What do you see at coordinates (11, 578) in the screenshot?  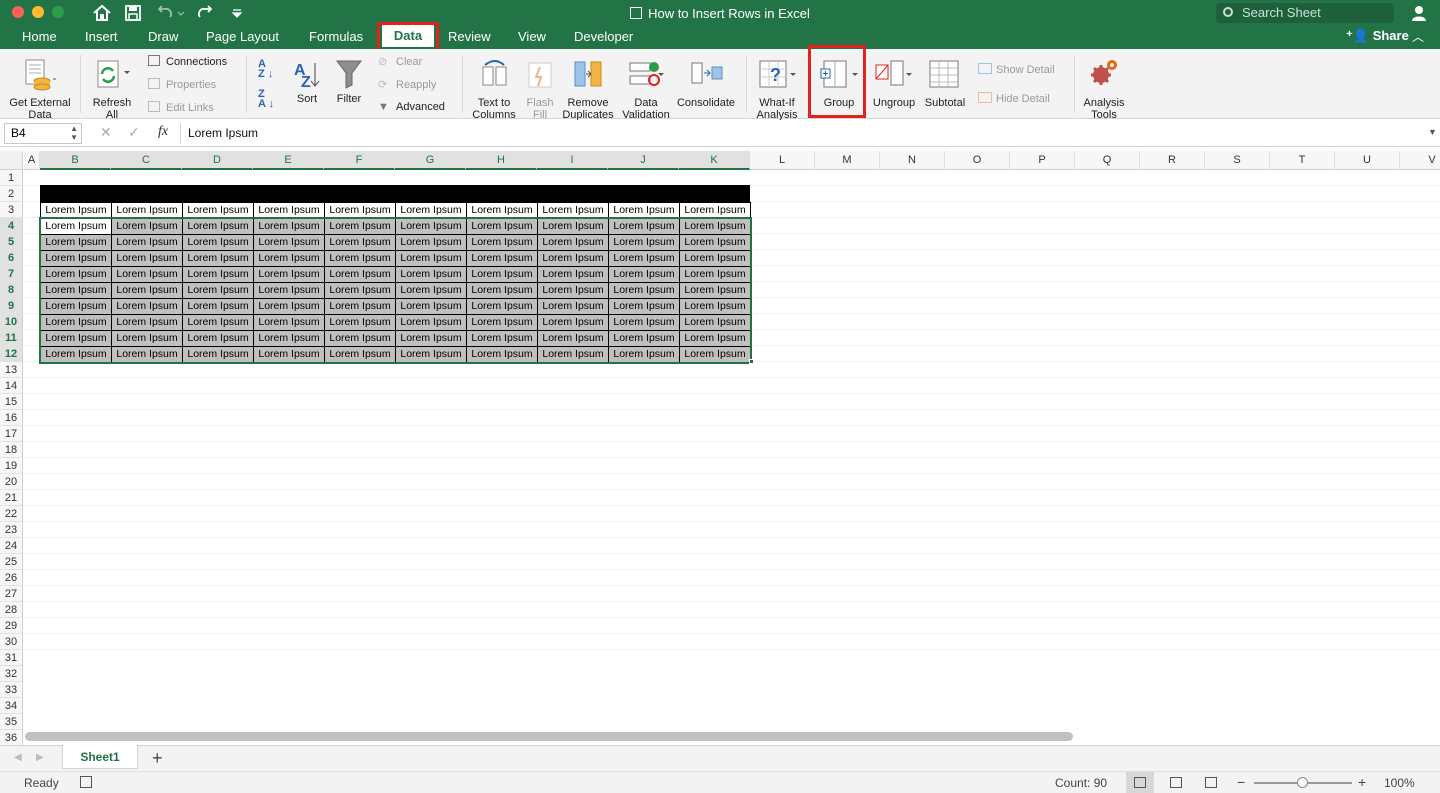 I see `row-header-26: 26` at bounding box center [11, 578].